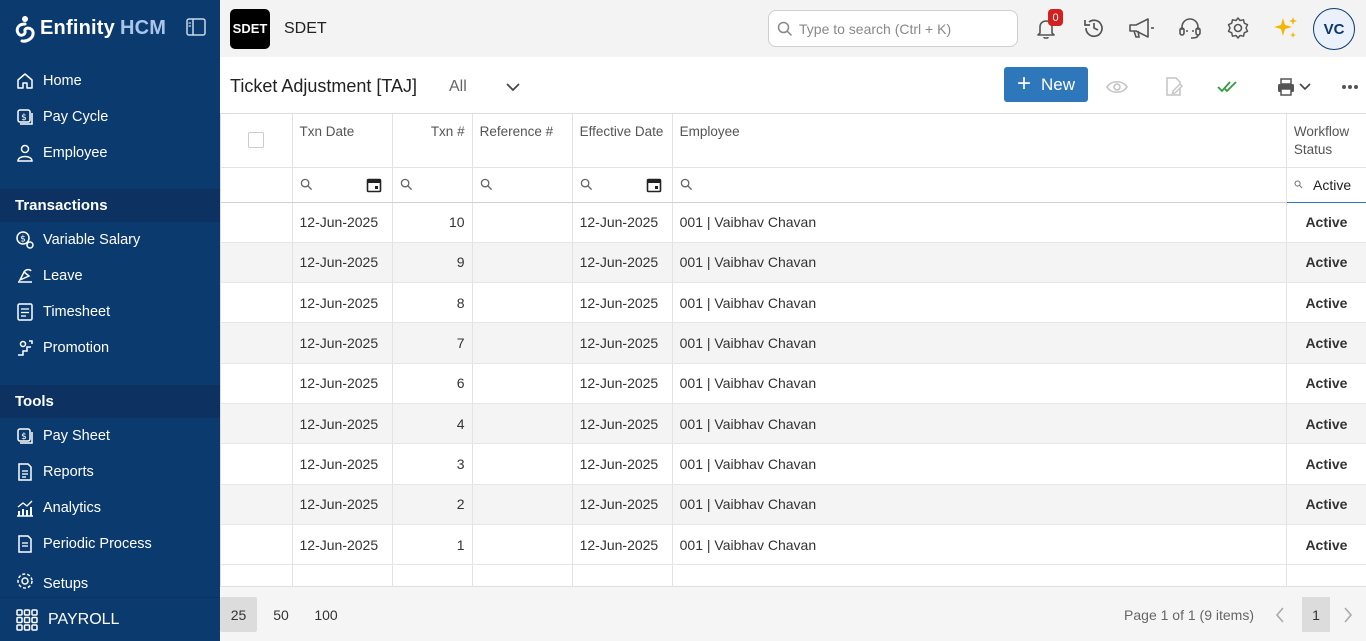 This screenshot has height=641, width=1366. I want to click on column-header-txn-no: Txn #, so click(432, 141).